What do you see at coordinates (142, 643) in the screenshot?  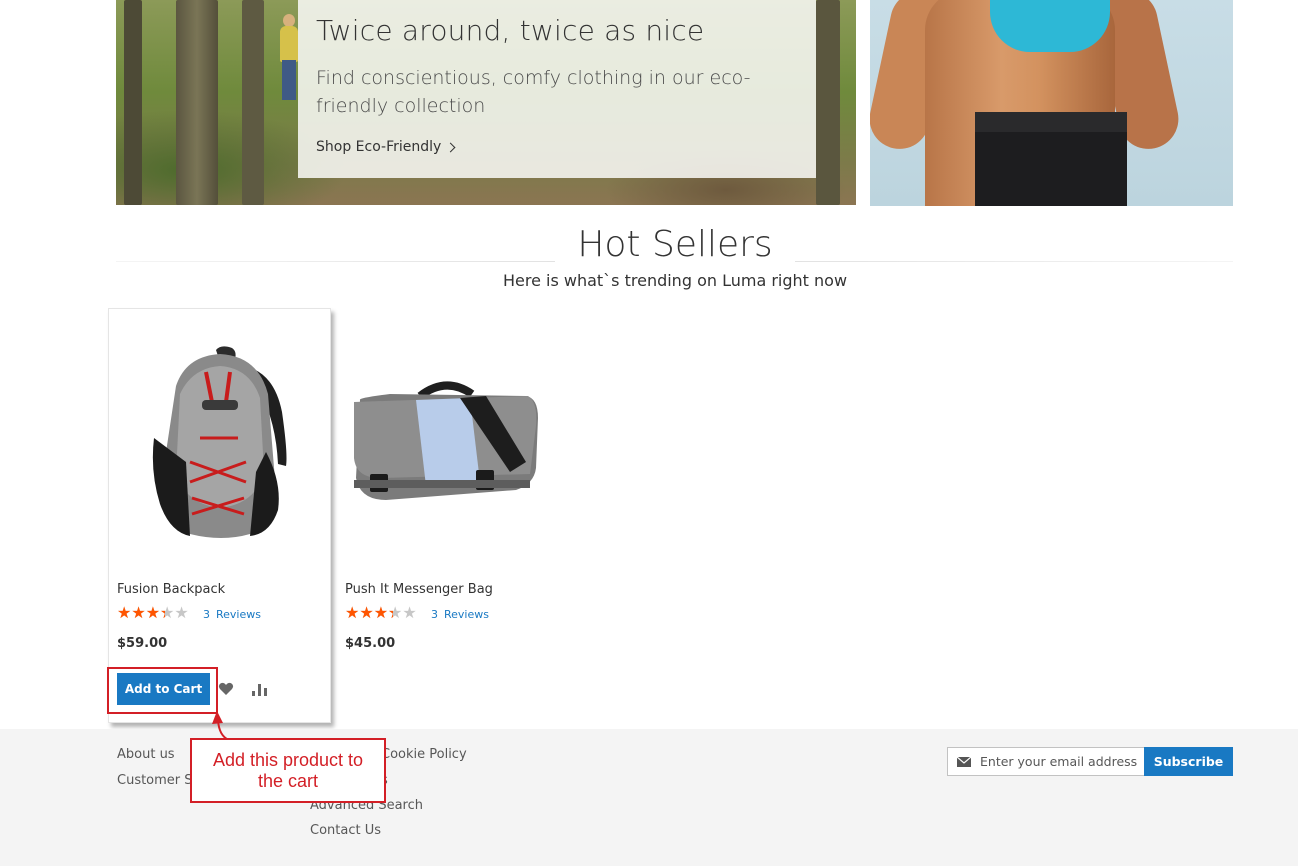 I see `product-price: $59.00` at bounding box center [142, 643].